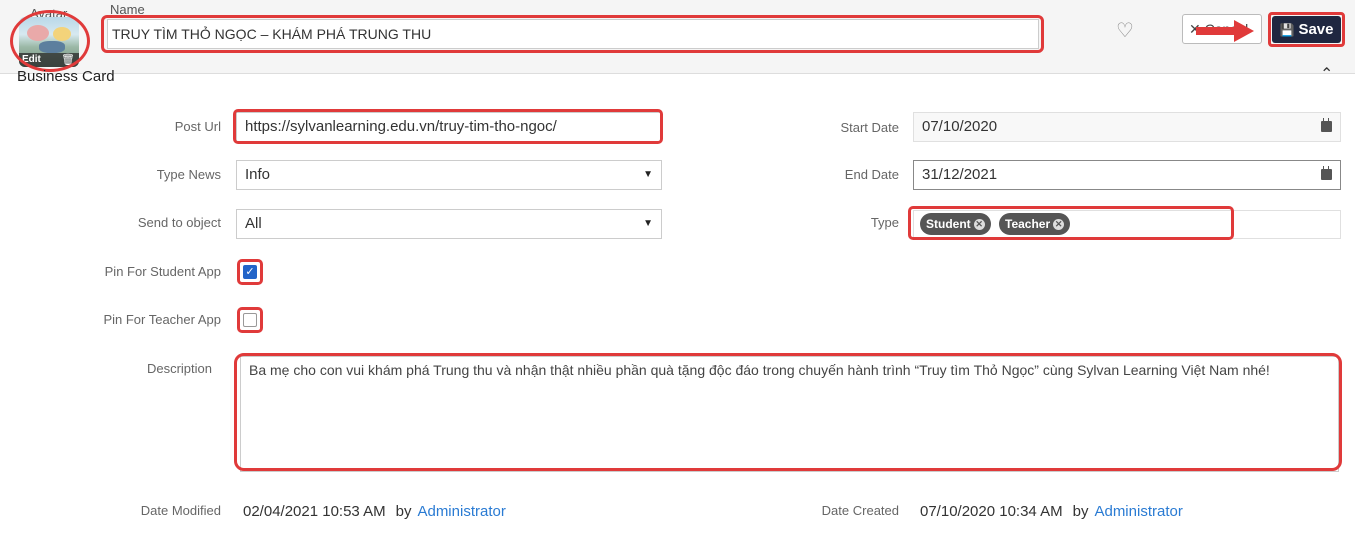  What do you see at coordinates (197, 126) in the screenshot?
I see `post-url-label: Post Url` at bounding box center [197, 126].